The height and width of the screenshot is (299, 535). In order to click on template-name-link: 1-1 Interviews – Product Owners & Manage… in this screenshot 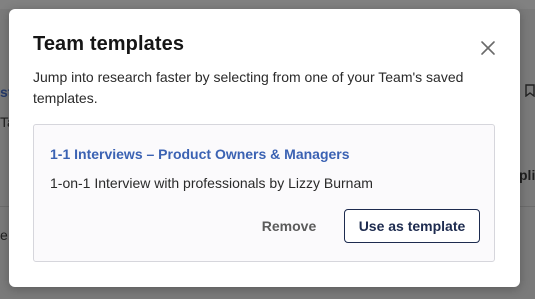, I will do `click(200, 154)`.